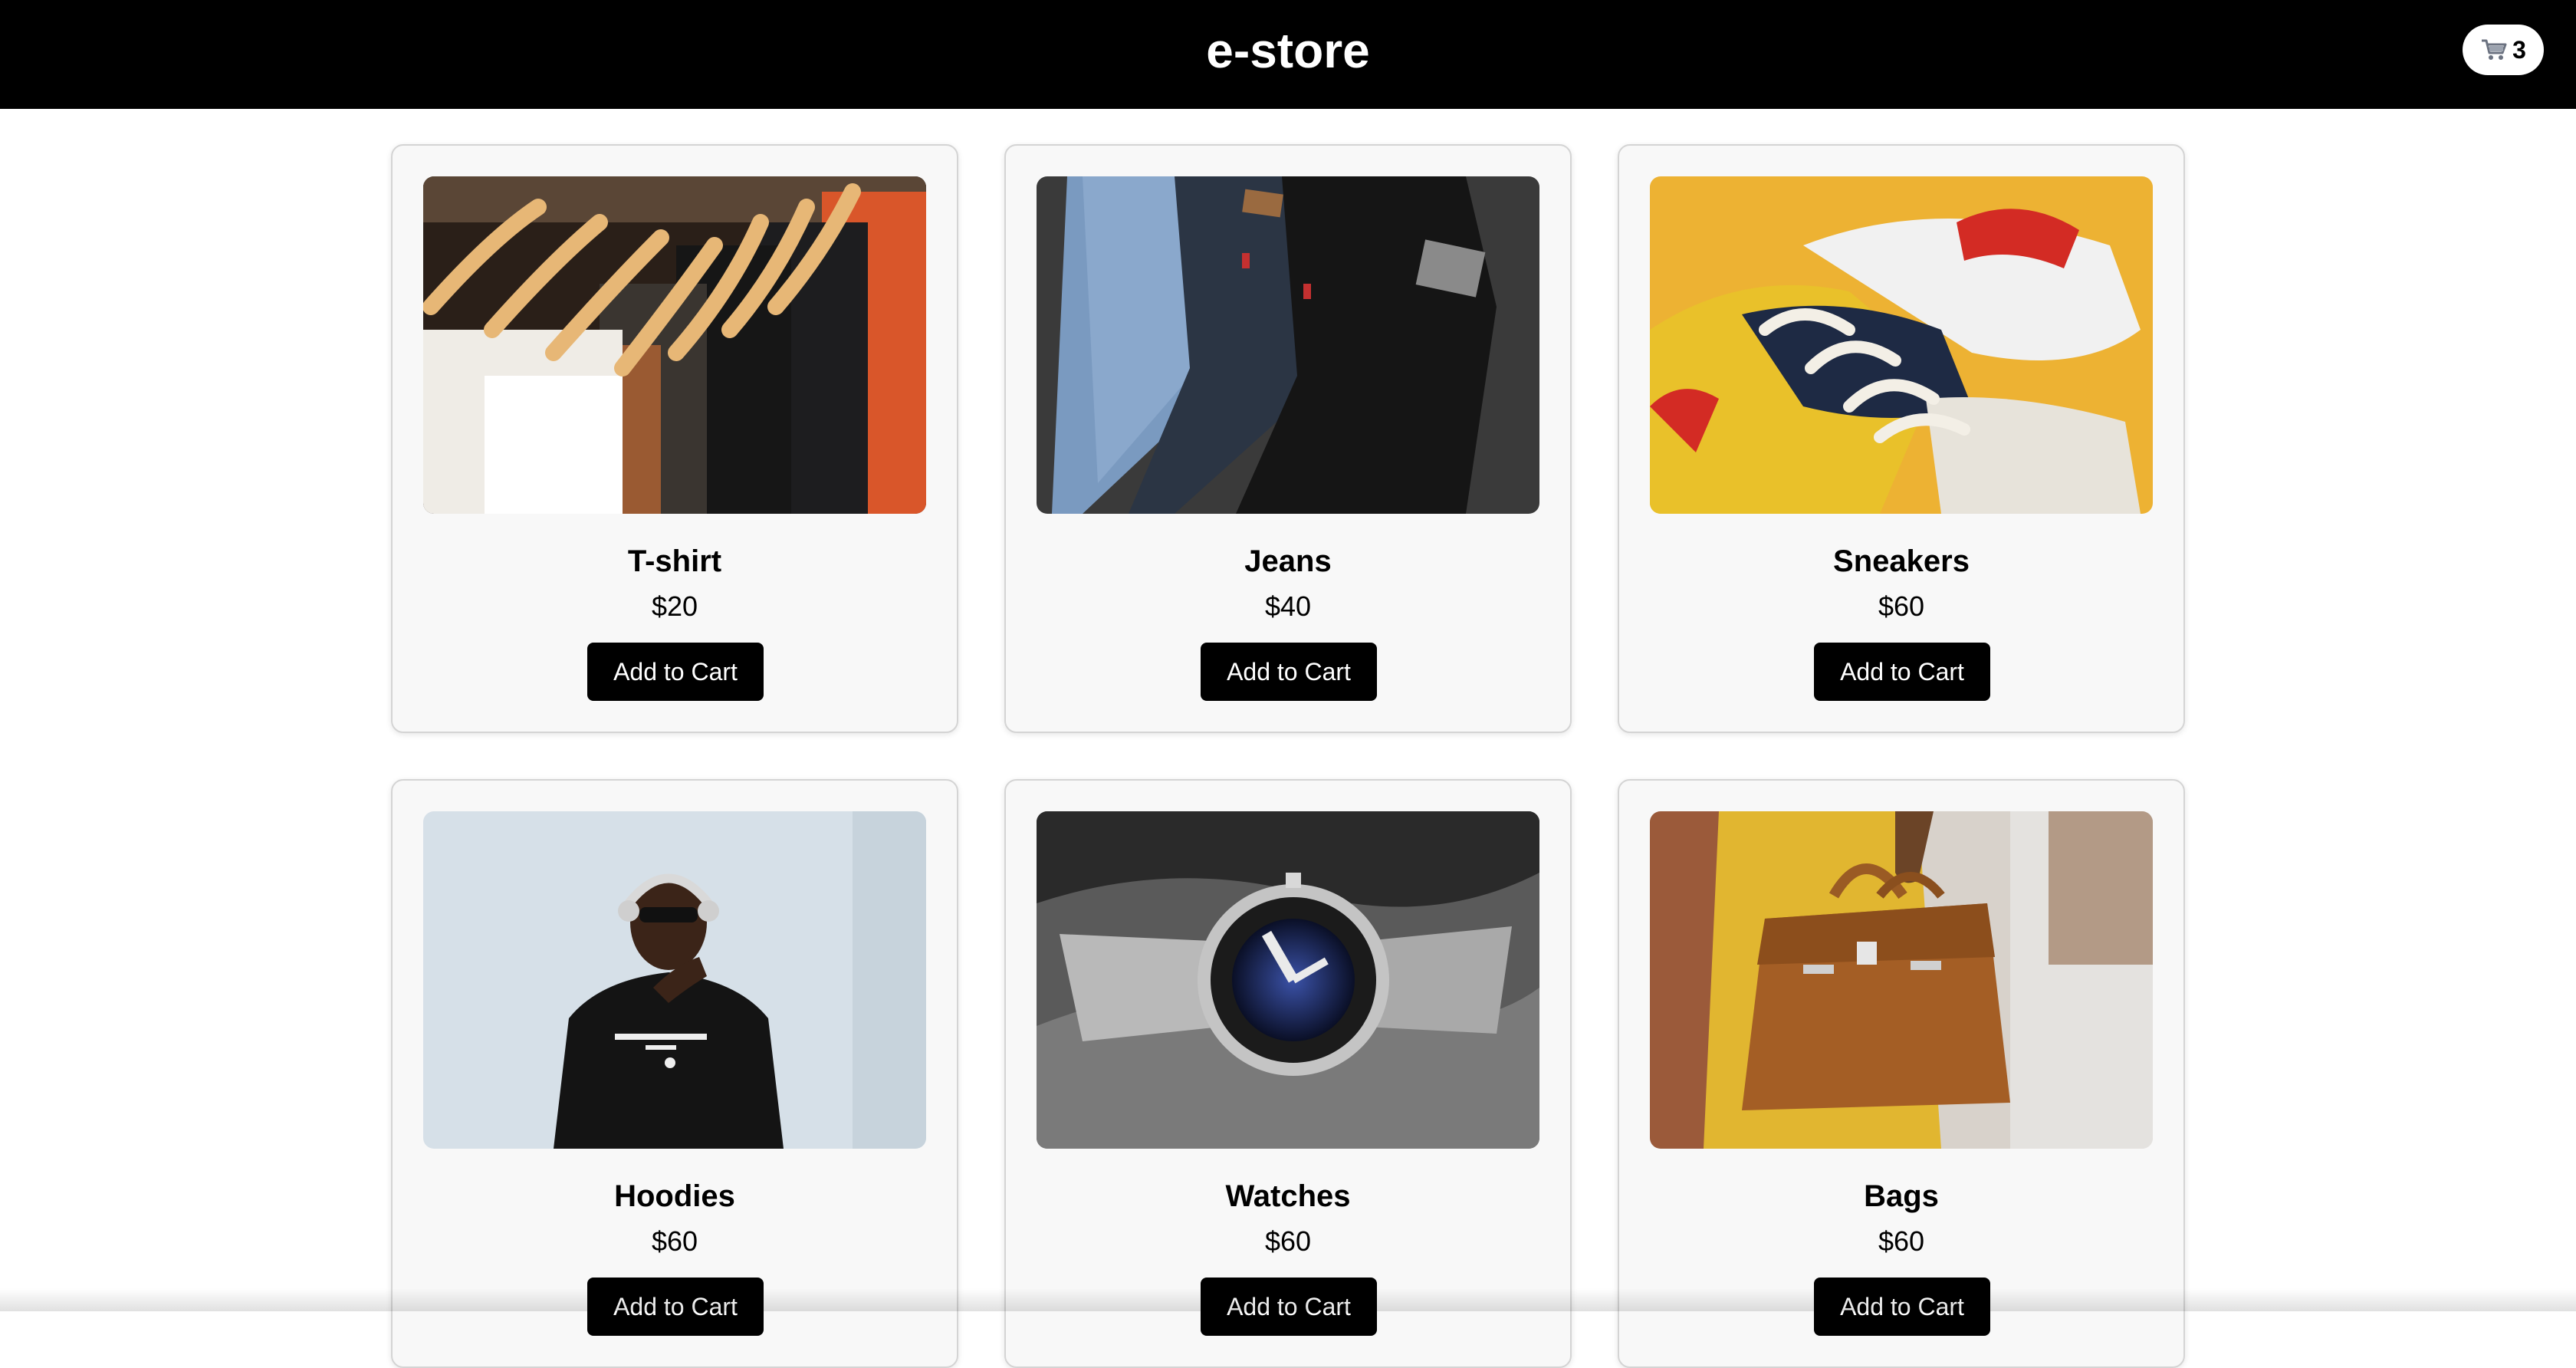 The image size is (2576, 1368). I want to click on product-card-hoodies: Hoodies $60 Add to Cart, so click(675, 1073).